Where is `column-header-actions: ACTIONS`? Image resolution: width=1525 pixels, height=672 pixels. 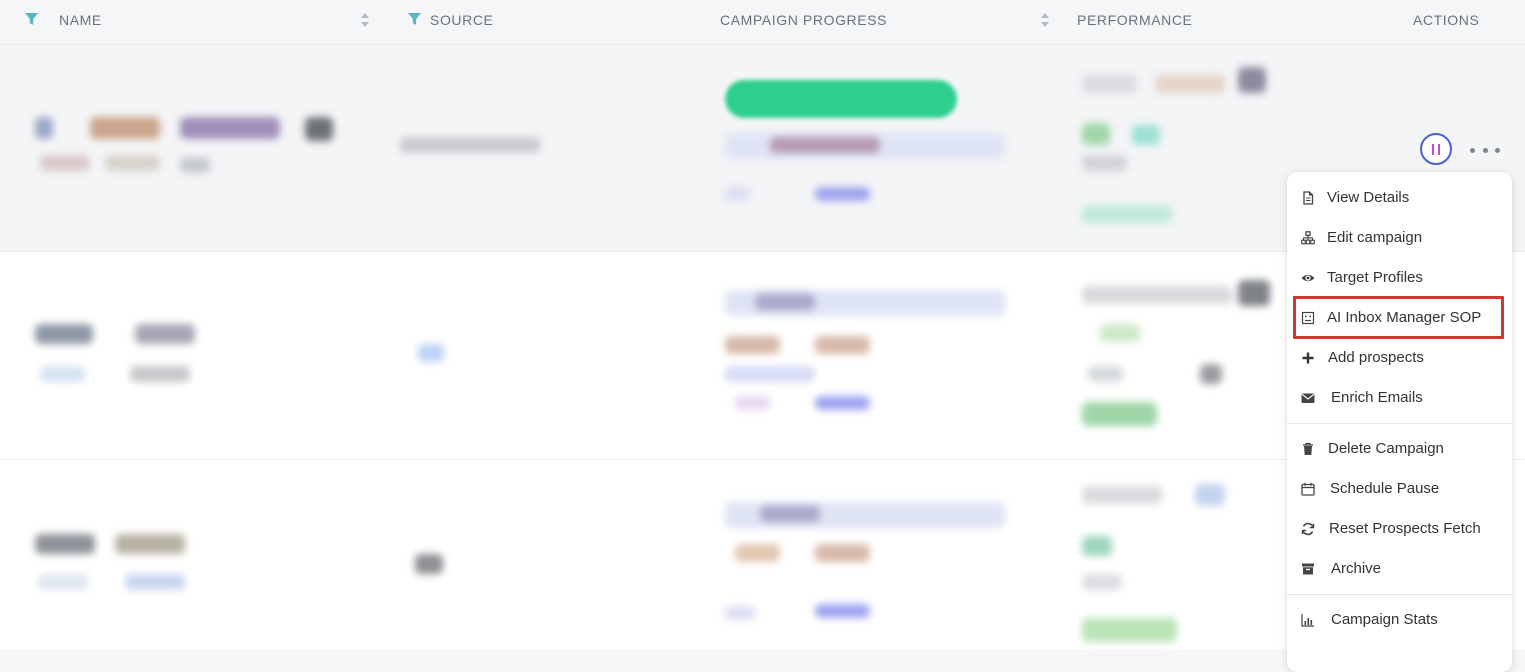 column-header-actions: ACTIONS is located at coordinates (1446, 20).